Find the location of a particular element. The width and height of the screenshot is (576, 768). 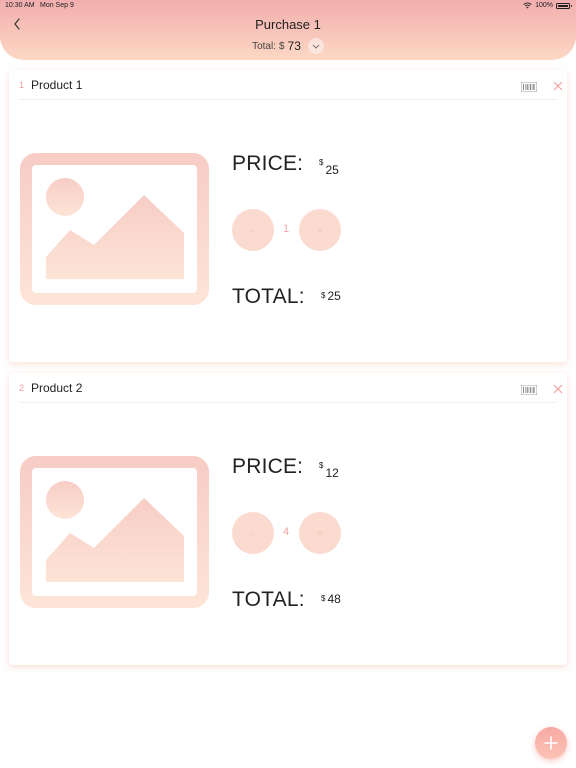

line-total-amount: 48 is located at coordinates (334, 599).